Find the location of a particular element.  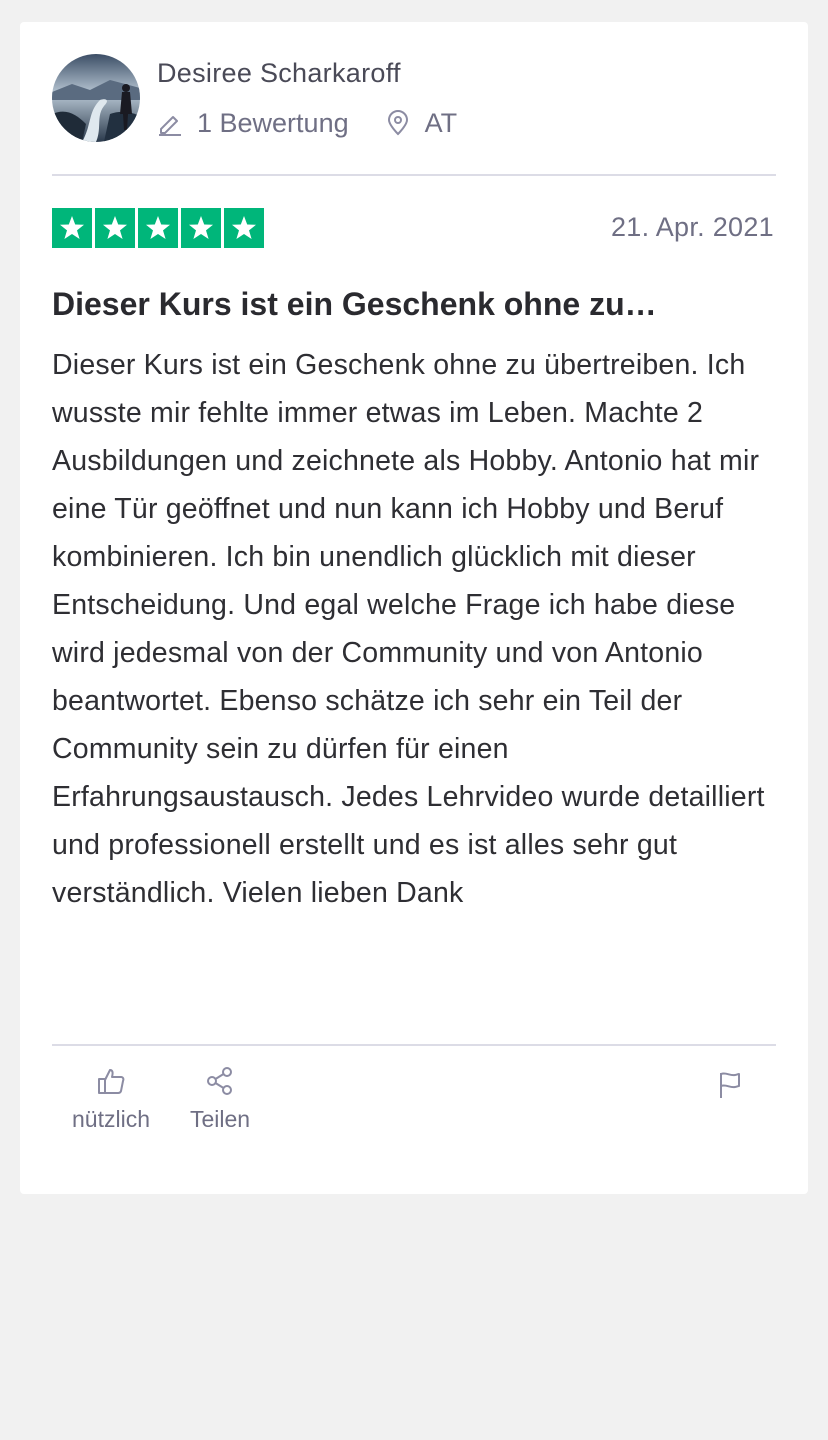

review-date: 21. Apr. 2021 is located at coordinates (692, 227).